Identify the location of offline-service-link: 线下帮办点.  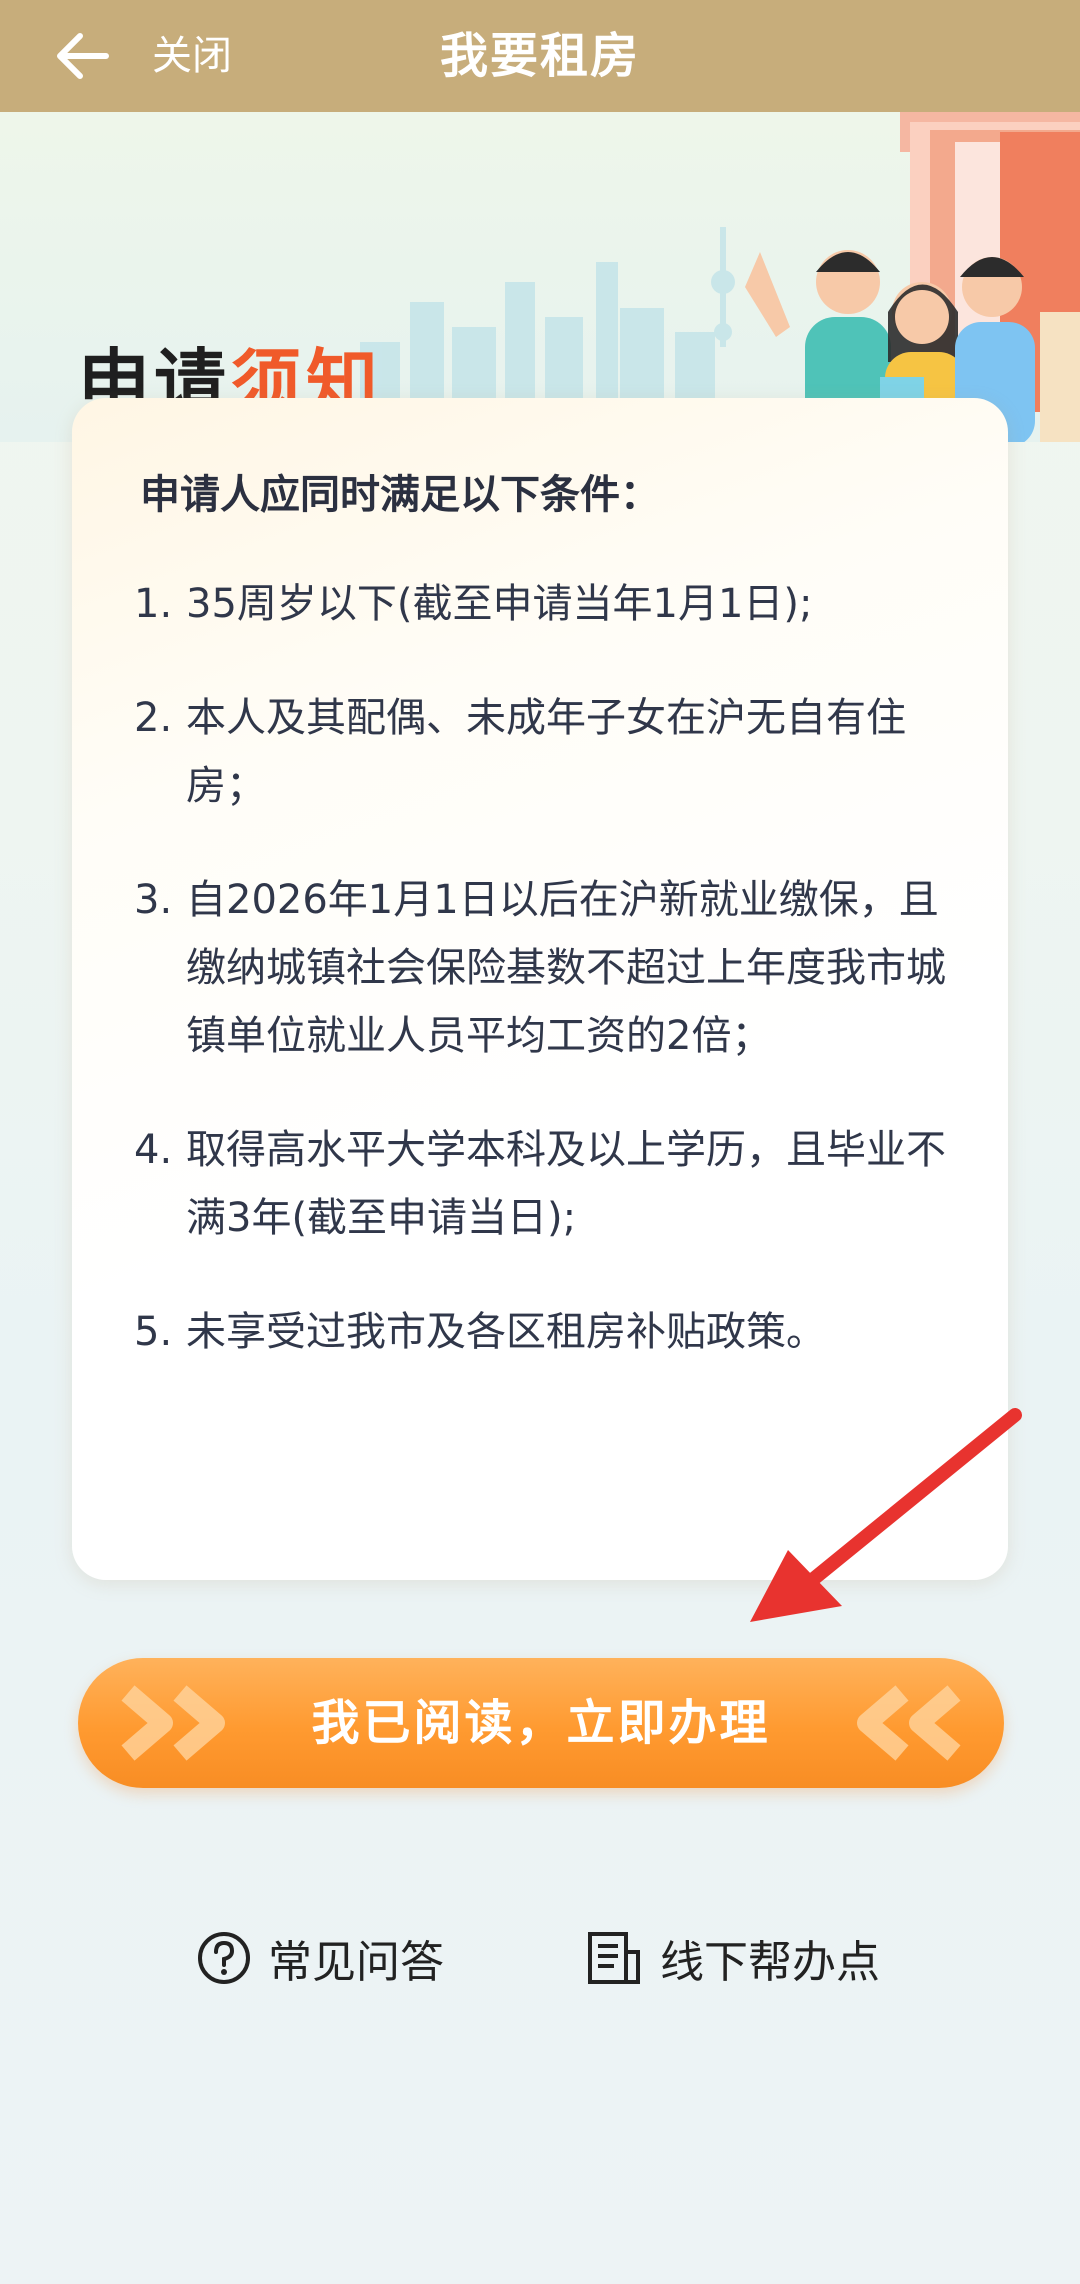
(732, 1958).